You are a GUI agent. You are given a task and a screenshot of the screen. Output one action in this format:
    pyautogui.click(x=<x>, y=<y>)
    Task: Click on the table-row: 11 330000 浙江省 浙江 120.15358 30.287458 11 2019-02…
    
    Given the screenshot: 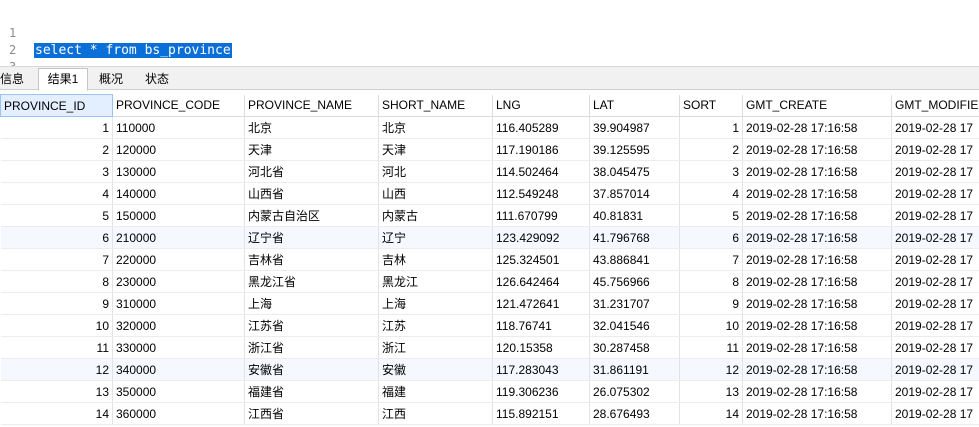 What is the action you would take?
    pyautogui.click(x=489, y=347)
    